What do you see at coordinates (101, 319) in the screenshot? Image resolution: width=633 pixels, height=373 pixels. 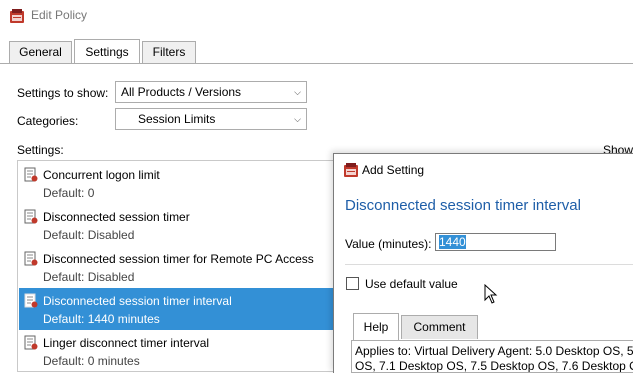 I see `setting-default: Default: 1440 minutes` at bounding box center [101, 319].